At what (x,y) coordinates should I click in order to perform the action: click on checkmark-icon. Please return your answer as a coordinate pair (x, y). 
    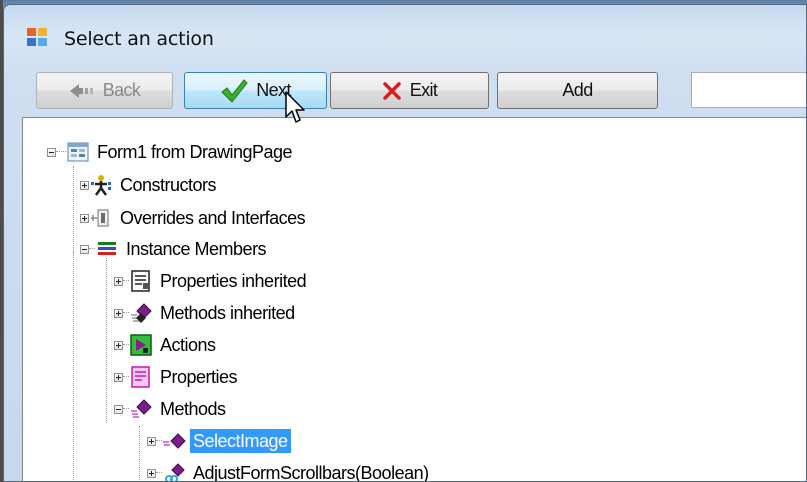
    Looking at the image, I should click on (234, 90).